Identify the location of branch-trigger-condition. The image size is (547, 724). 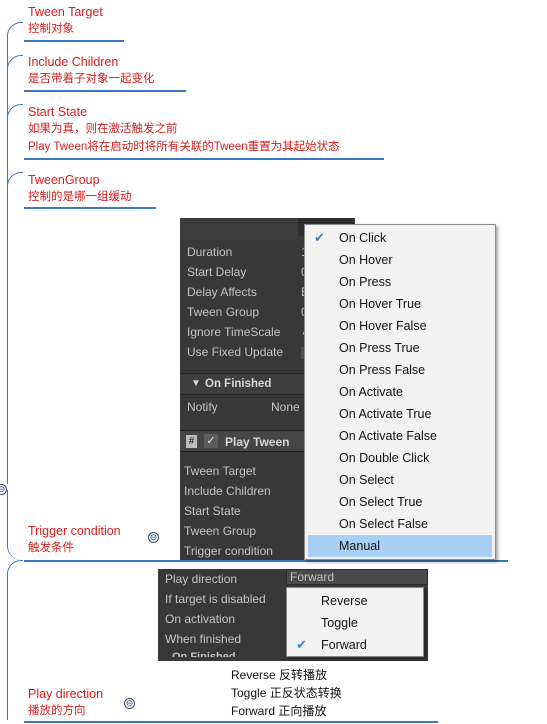
(15, 525).